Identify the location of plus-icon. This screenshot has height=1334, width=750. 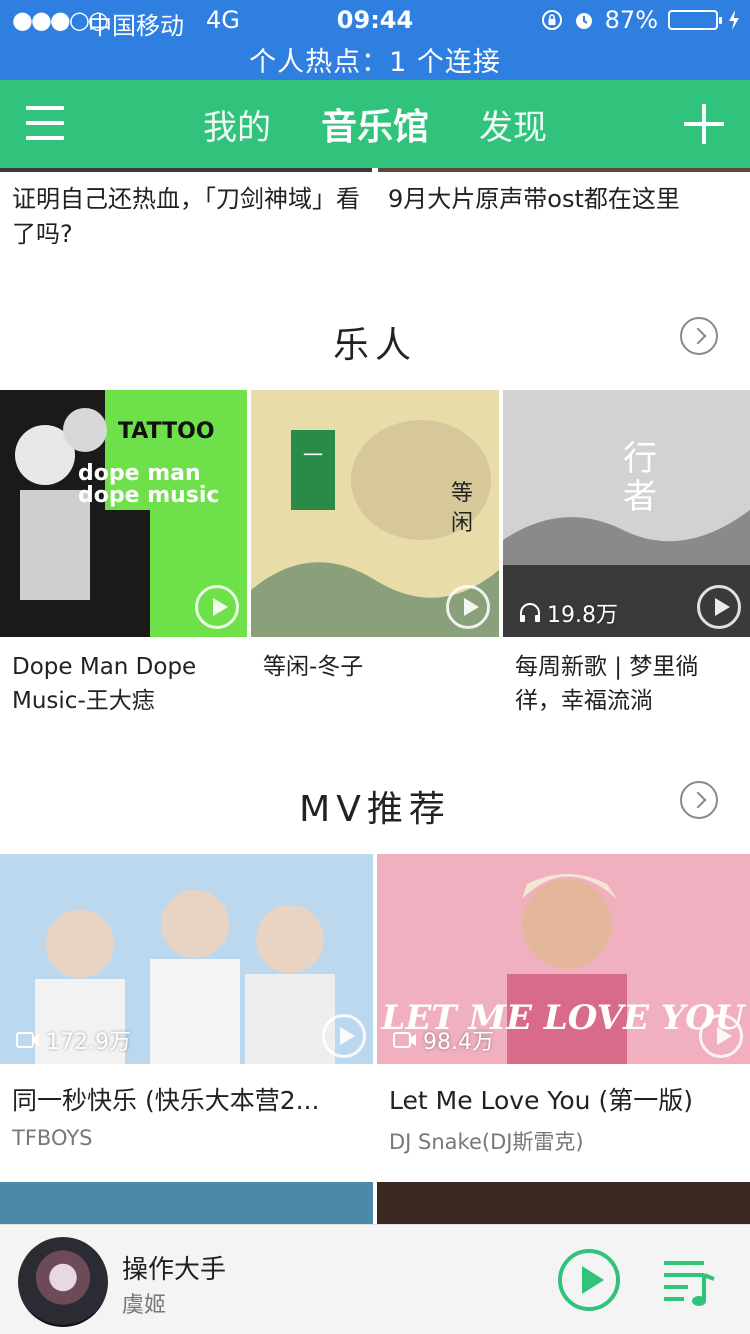
(704, 124).